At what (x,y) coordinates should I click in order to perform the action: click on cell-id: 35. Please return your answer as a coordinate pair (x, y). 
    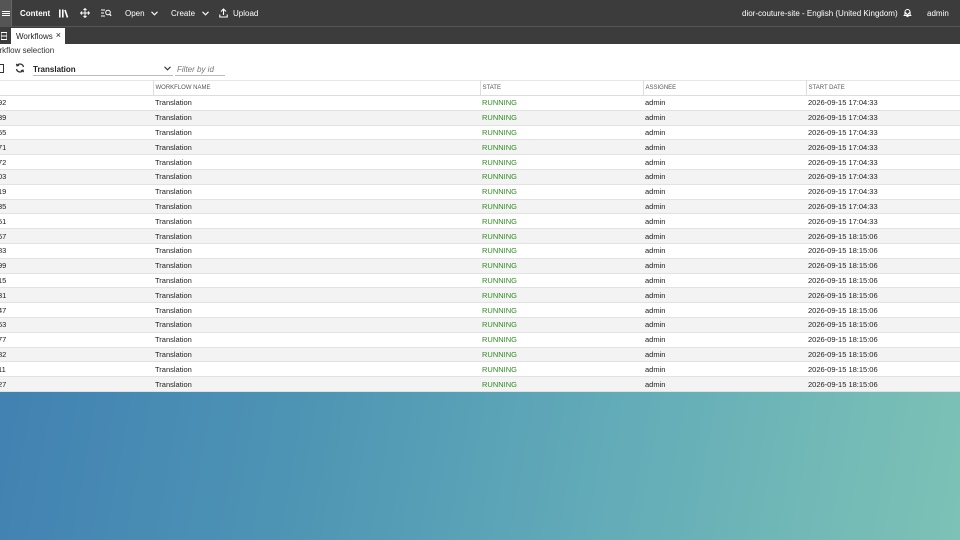
    Looking at the image, I should click on (76, 207).